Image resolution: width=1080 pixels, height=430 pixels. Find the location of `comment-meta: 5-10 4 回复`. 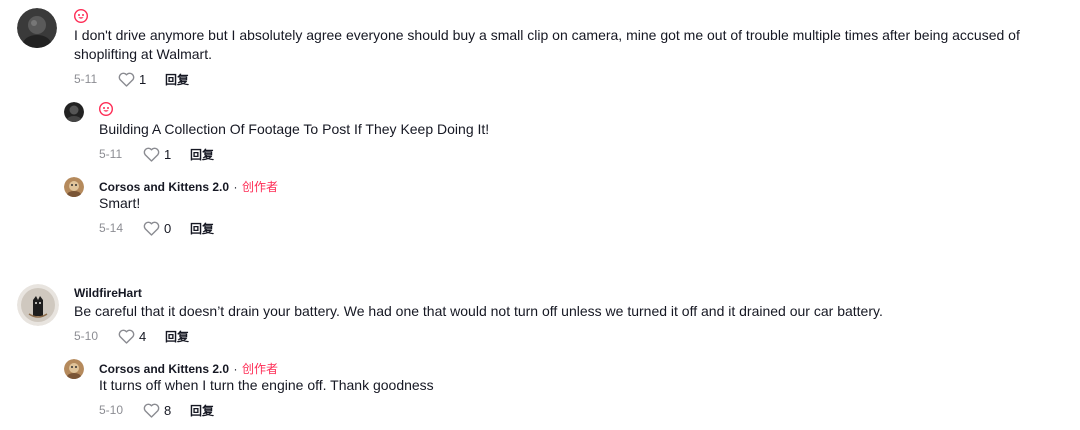

comment-meta: 5-10 4 回复 is located at coordinates (131, 336).